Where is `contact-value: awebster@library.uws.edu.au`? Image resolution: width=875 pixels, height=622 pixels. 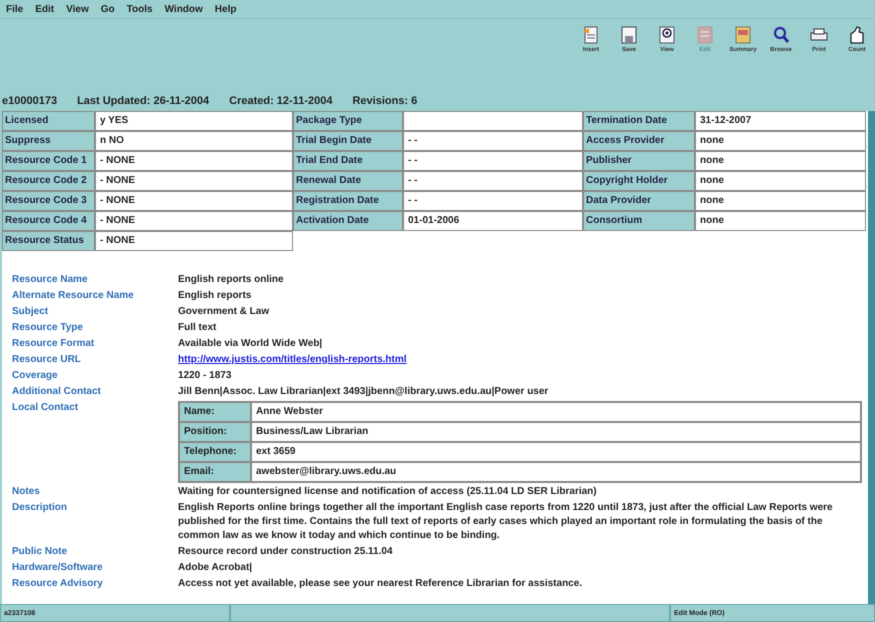
contact-value: awebster@library.uws.edu.au is located at coordinates (556, 472).